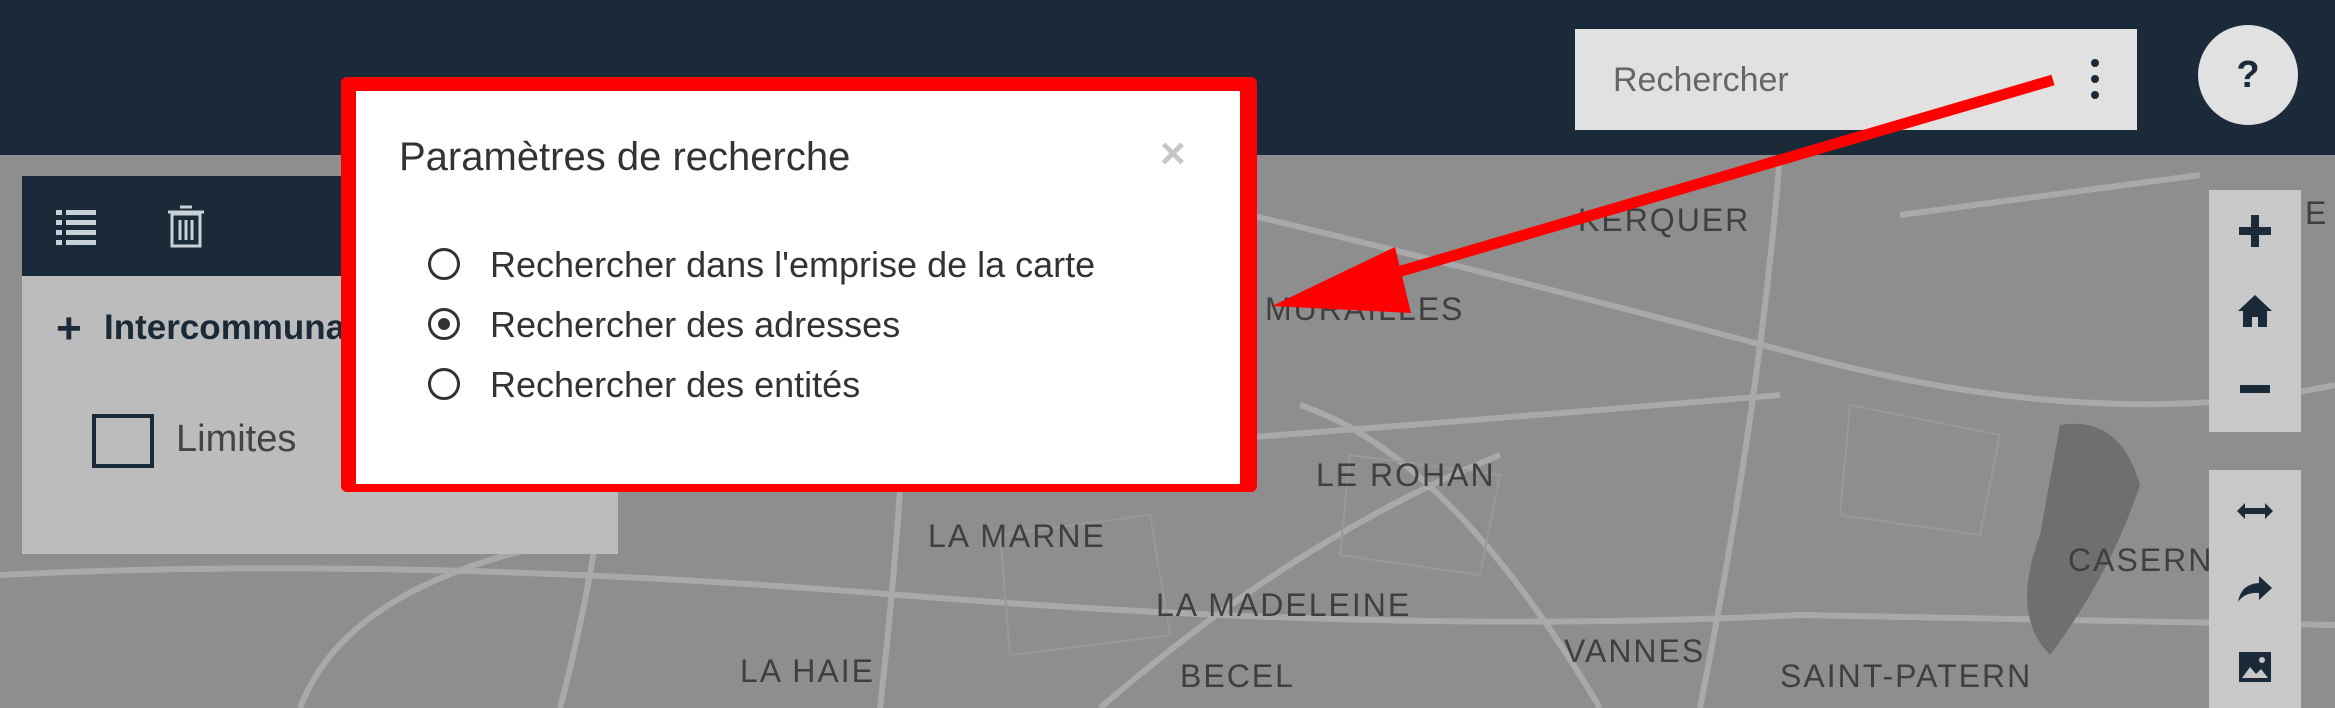 The height and width of the screenshot is (708, 2335). Describe the element at coordinates (675, 384) in the screenshot. I see `option-label: Rechercher des entités` at that location.